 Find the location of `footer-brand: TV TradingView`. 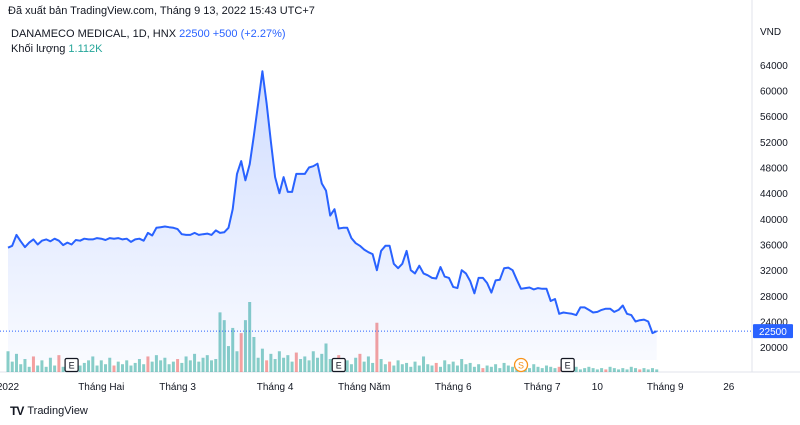

footer-brand: TV TradingView is located at coordinates (49, 411).